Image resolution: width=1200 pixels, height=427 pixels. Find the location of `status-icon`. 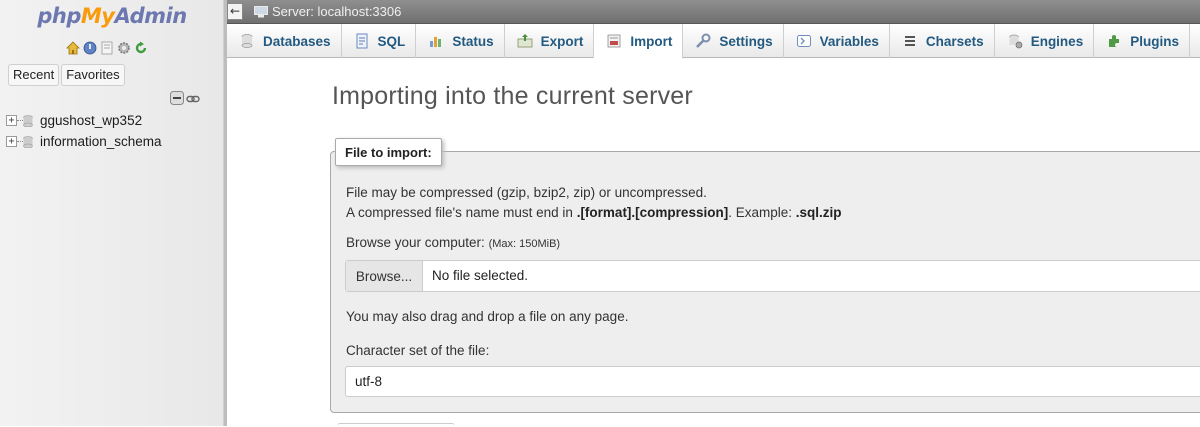

status-icon is located at coordinates (436, 42).